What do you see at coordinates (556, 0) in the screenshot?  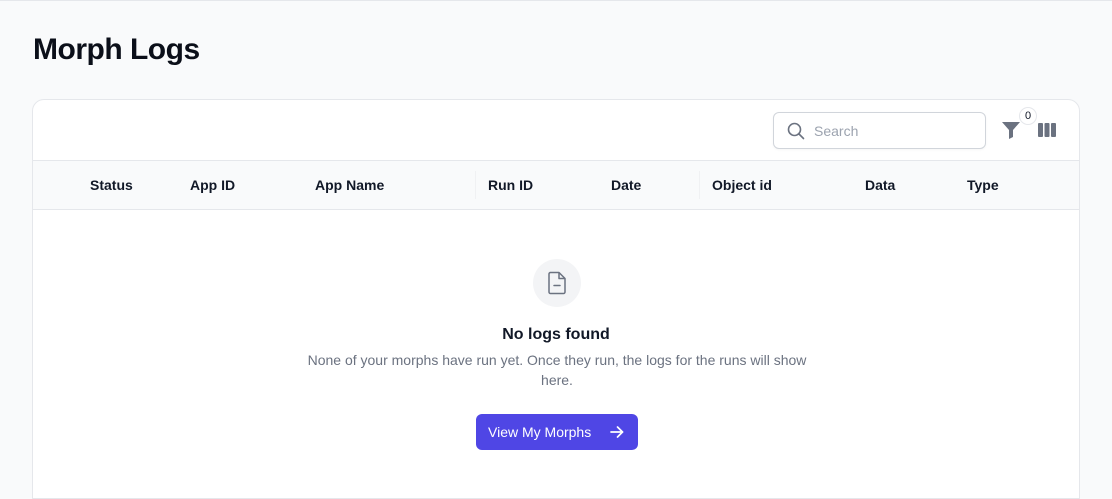 I see `top-border` at bounding box center [556, 0].